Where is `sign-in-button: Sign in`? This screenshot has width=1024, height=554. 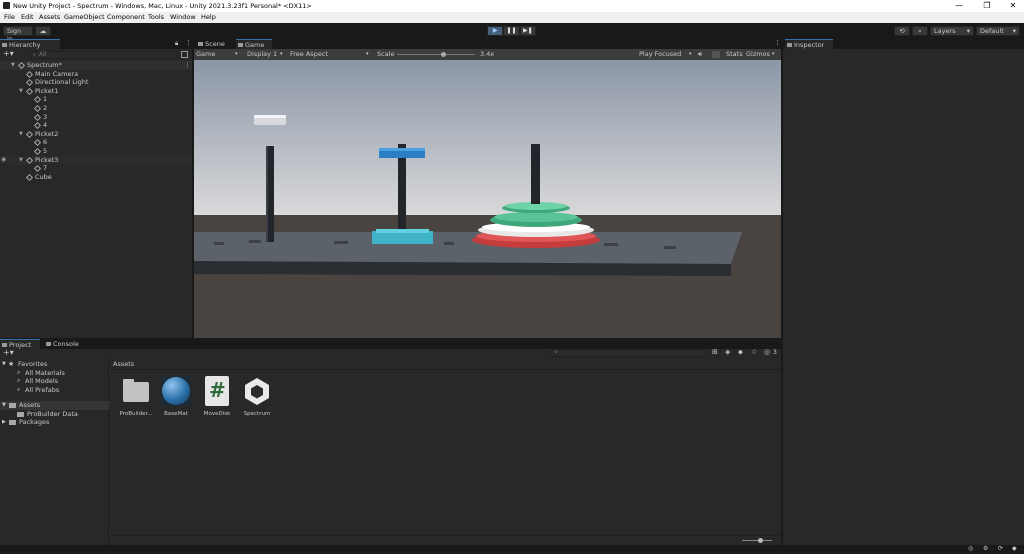 sign-in-button: Sign in is located at coordinates (18, 34).